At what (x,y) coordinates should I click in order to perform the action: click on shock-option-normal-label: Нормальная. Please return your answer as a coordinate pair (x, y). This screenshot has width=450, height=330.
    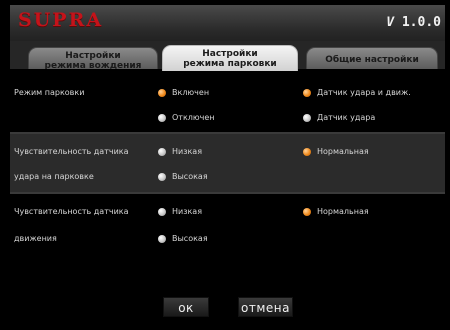
    Looking at the image, I should click on (343, 151).